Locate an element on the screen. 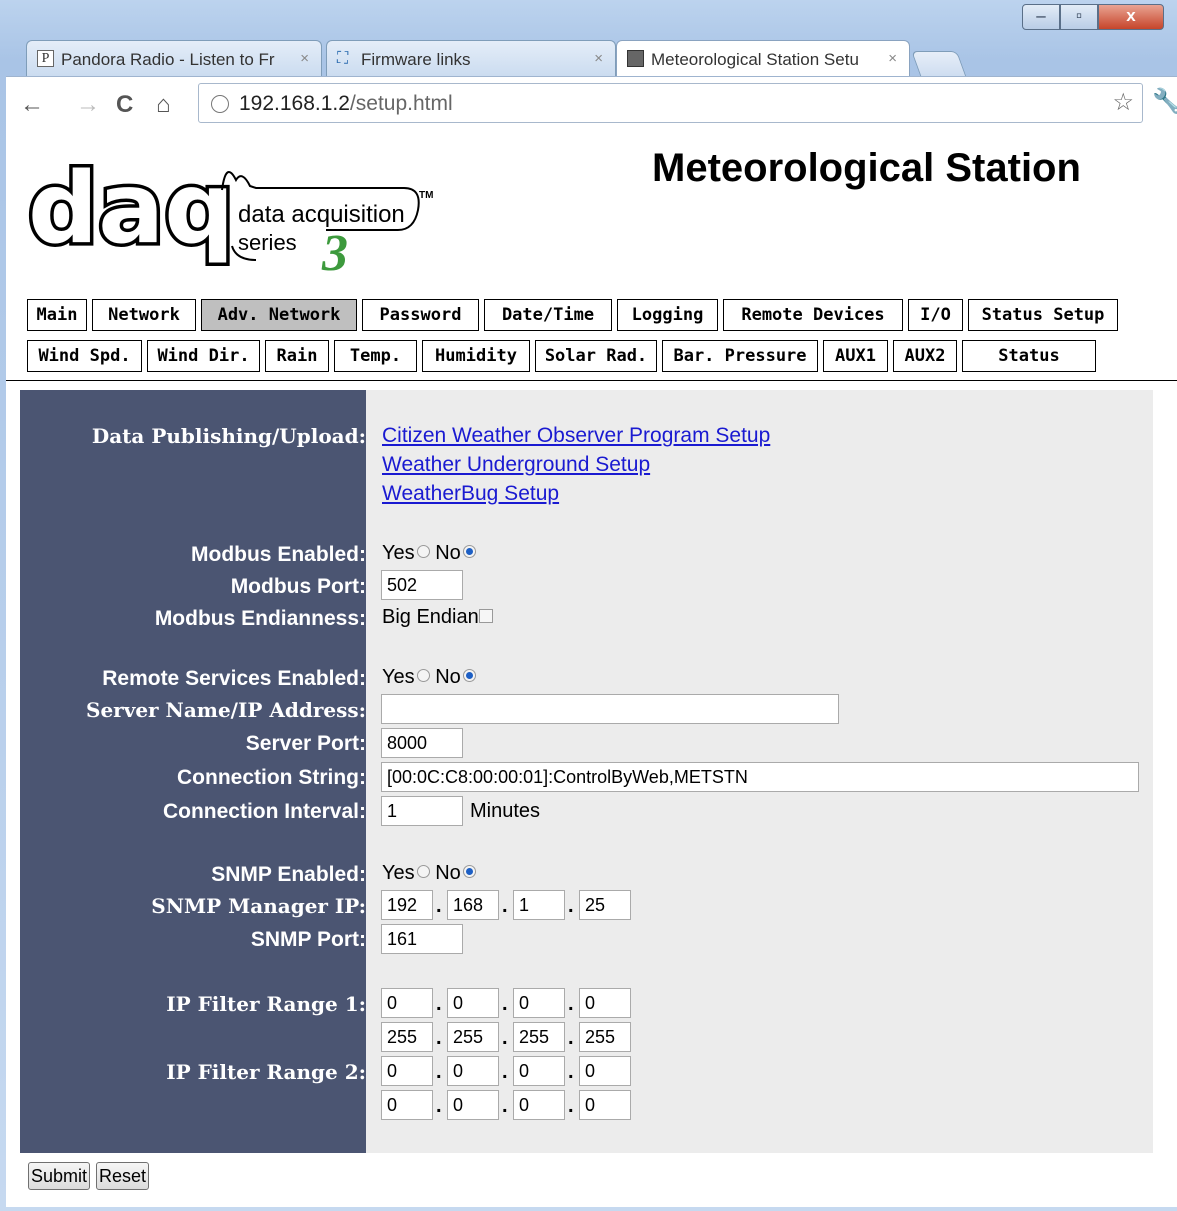  wrench-icon: 🔧 is located at coordinates (1164, 101).